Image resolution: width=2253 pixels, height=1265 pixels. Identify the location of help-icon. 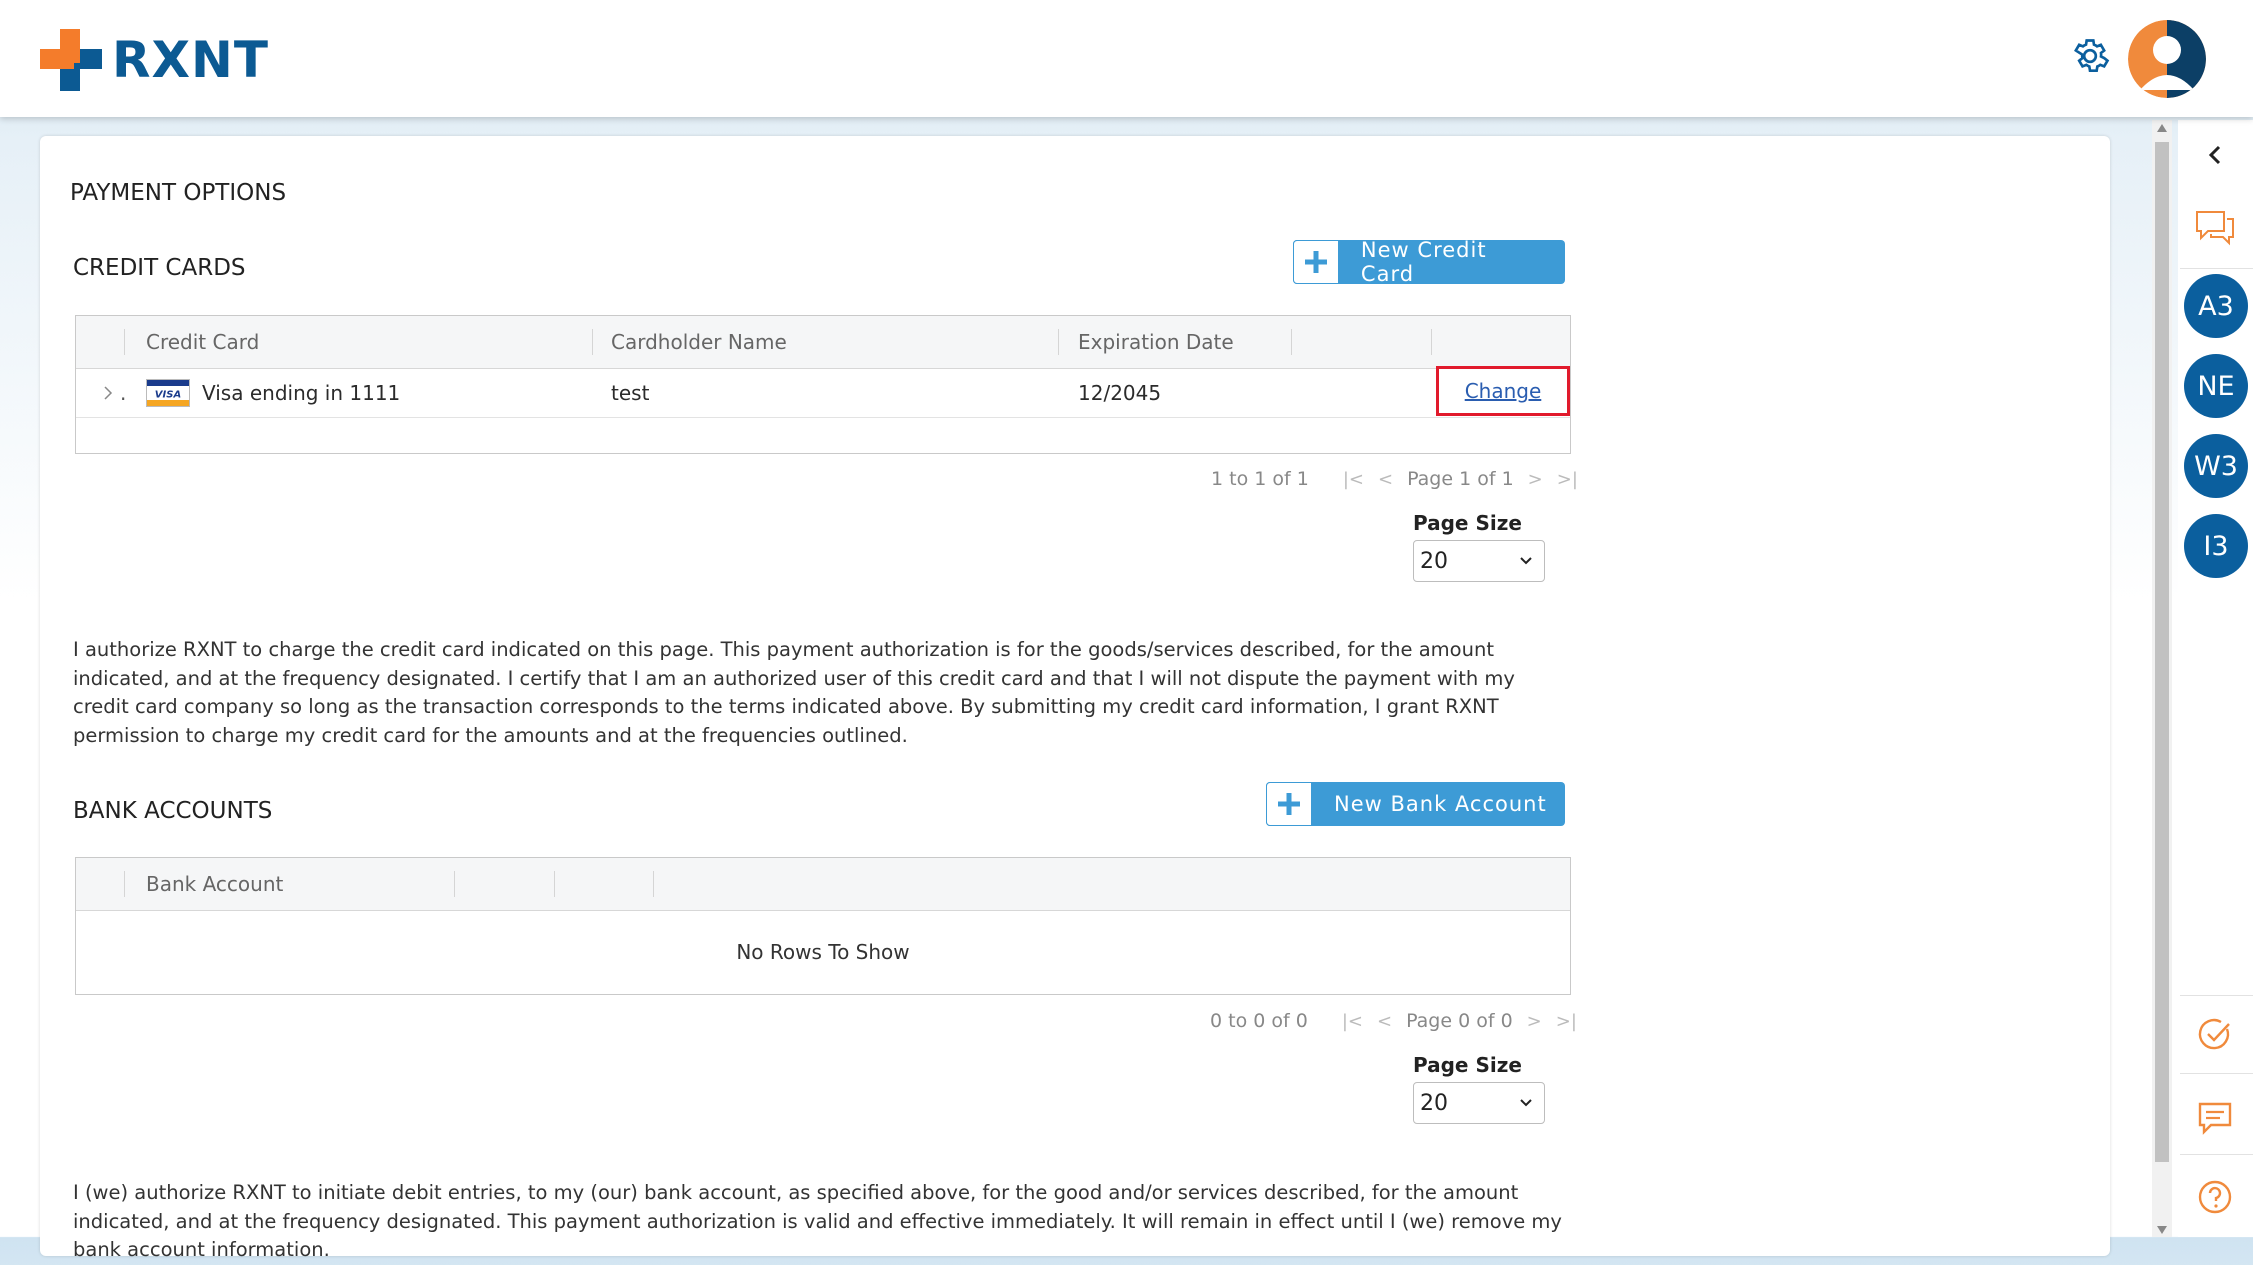
(2215, 1197).